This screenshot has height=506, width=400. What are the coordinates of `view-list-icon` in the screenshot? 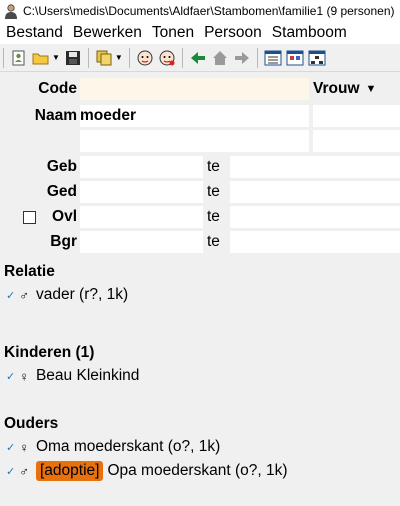 It's located at (273, 58).